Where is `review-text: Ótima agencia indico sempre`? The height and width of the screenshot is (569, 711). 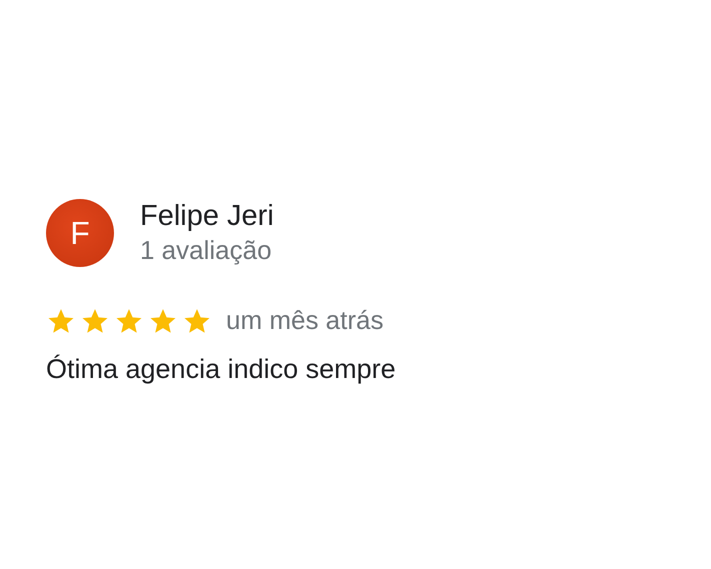 review-text: Ótima agencia indico sempre is located at coordinates (221, 369).